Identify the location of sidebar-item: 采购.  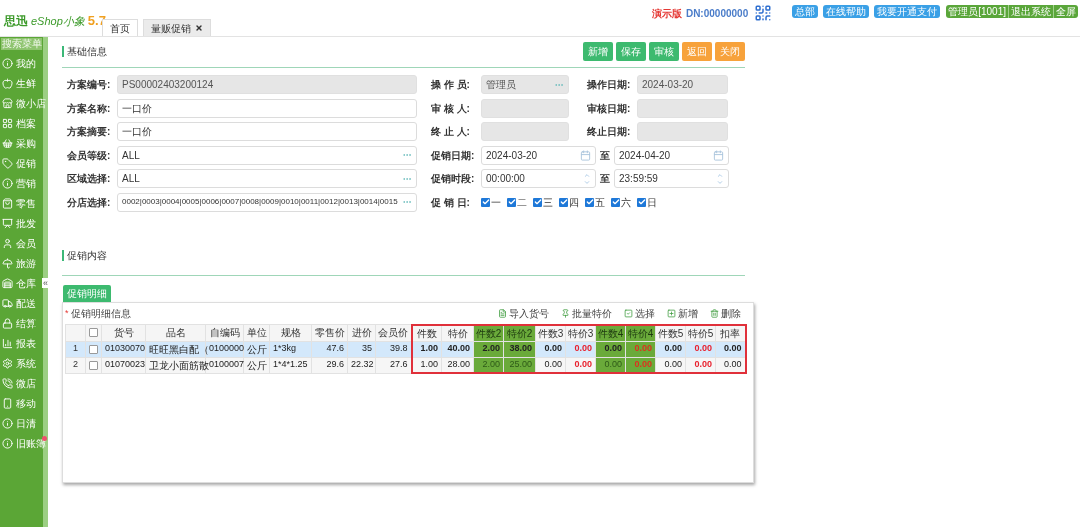
(21, 143).